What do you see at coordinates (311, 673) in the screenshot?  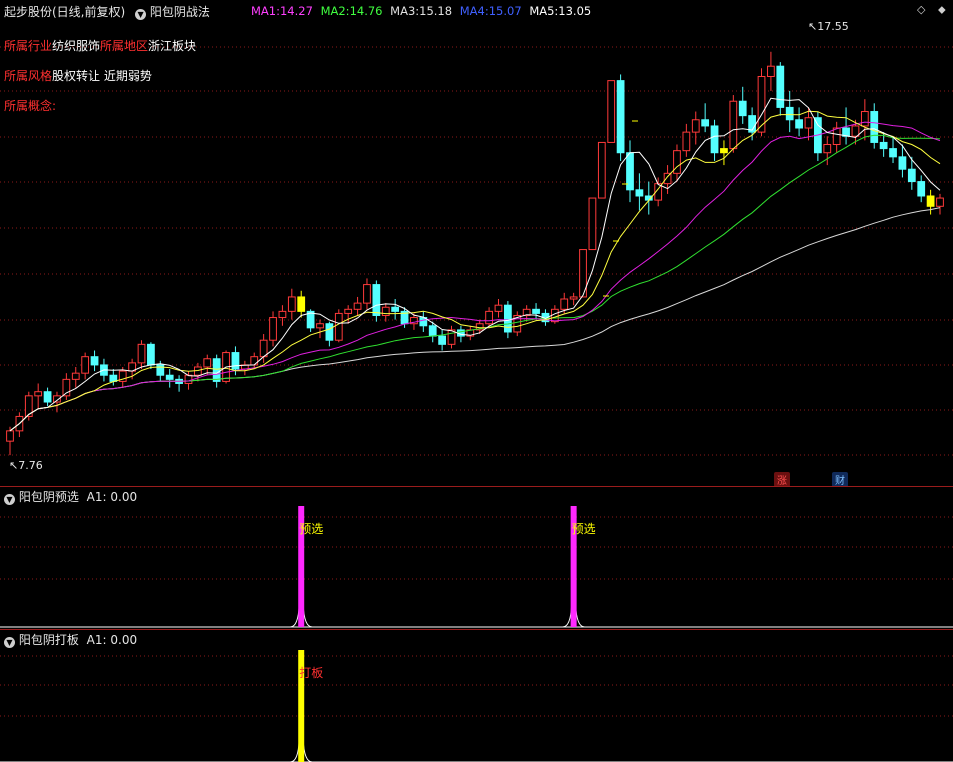 I see `daban-signal-label: 打板` at bounding box center [311, 673].